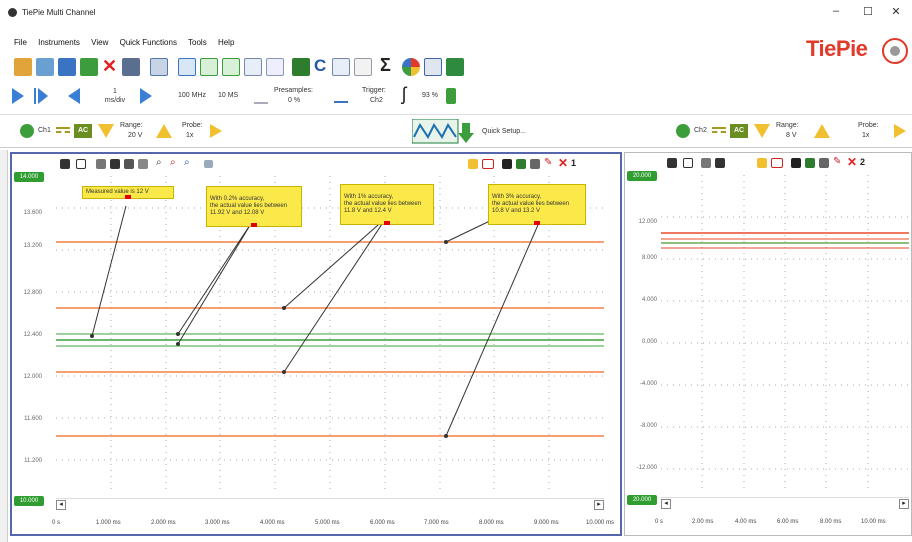 The image size is (912, 542). I want to click on scope1-columns-icon, so click(81, 164).